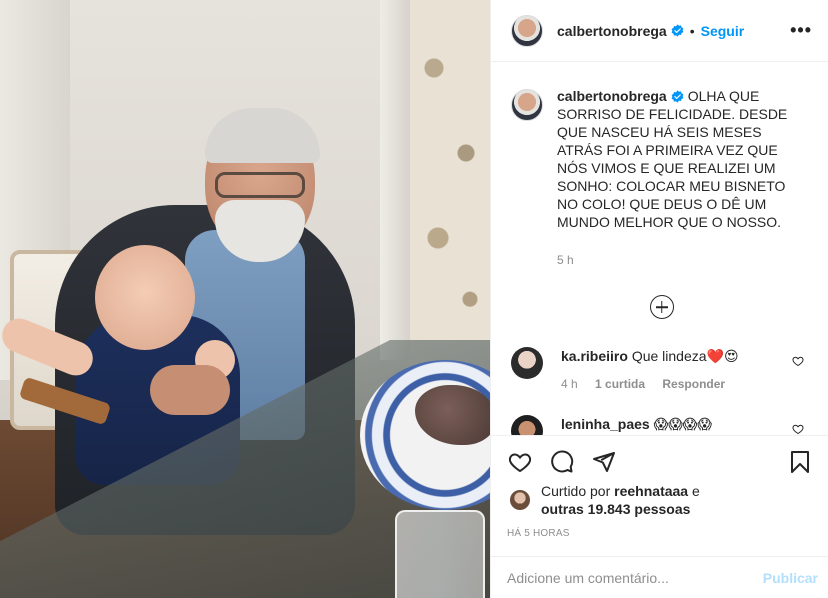  I want to click on comment-text: 😱😱😱😱, so click(682, 424).